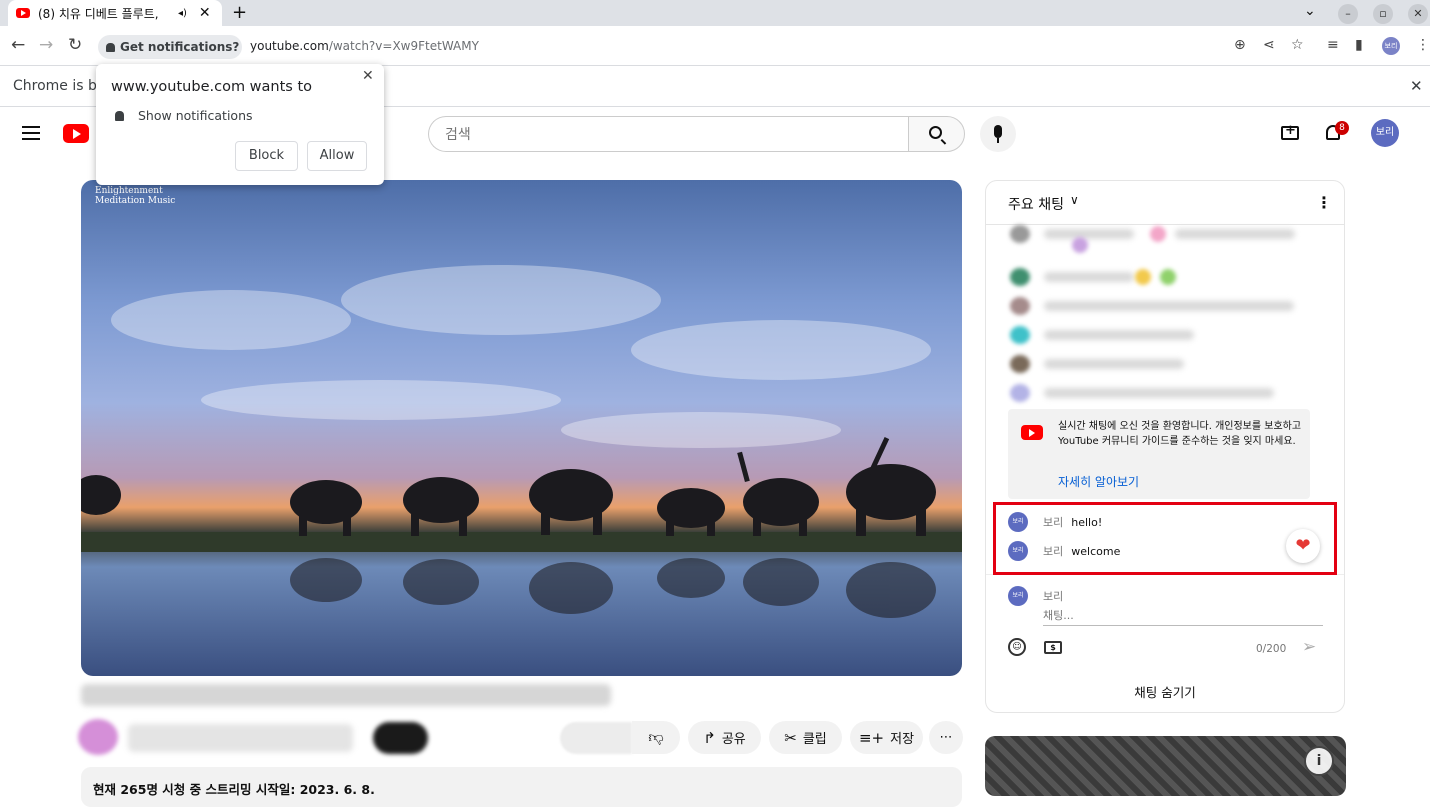 The width and height of the screenshot is (1430, 807). Describe the element at coordinates (1053, 596) in the screenshot. I see `input-author-name: 보리` at that location.